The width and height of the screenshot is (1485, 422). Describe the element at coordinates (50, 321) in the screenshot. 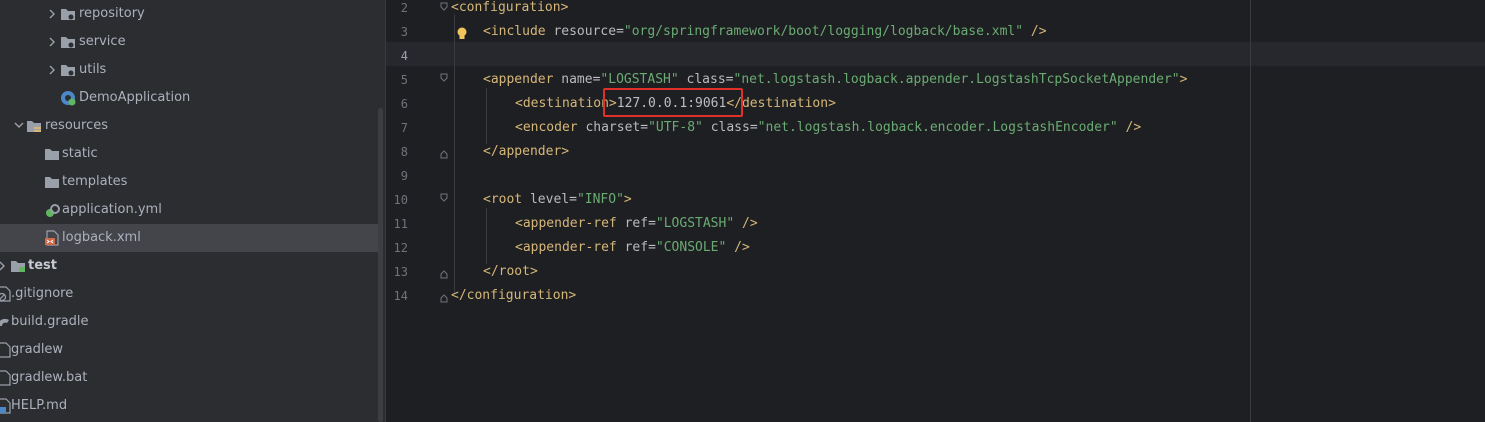

I see `tree-item-label: build.gradle` at that location.